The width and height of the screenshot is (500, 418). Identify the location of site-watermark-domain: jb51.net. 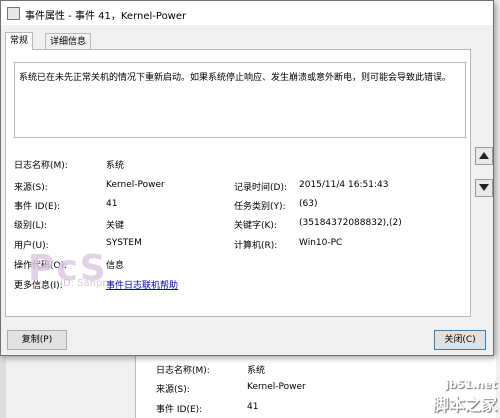
(471, 384).